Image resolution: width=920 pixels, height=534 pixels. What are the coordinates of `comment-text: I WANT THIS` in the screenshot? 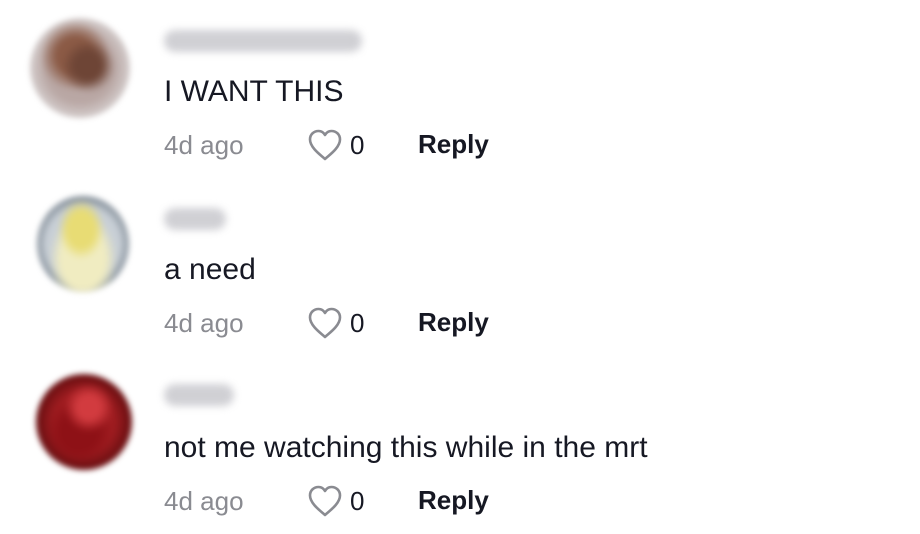 It's located at (254, 91).